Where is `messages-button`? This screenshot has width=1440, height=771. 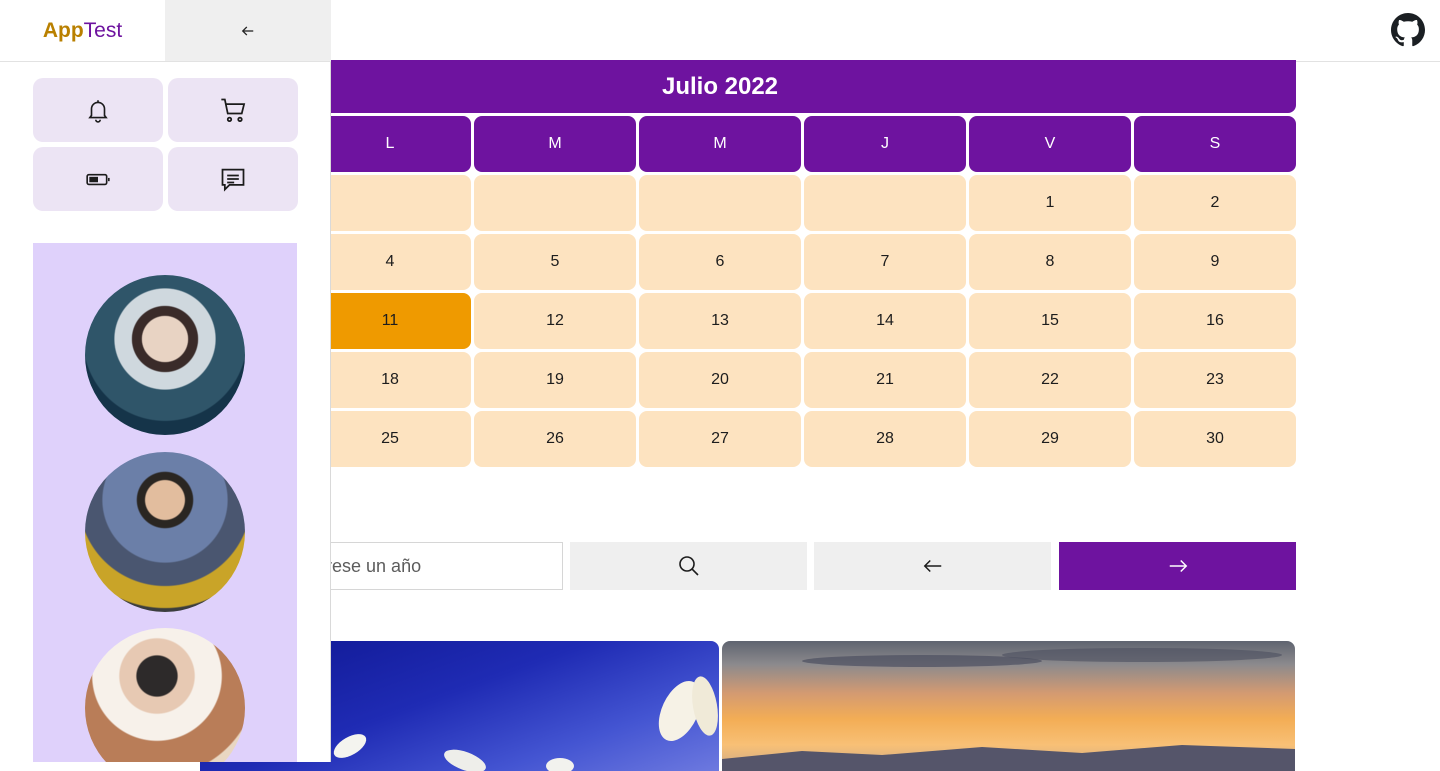
messages-button is located at coordinates (233, 179).